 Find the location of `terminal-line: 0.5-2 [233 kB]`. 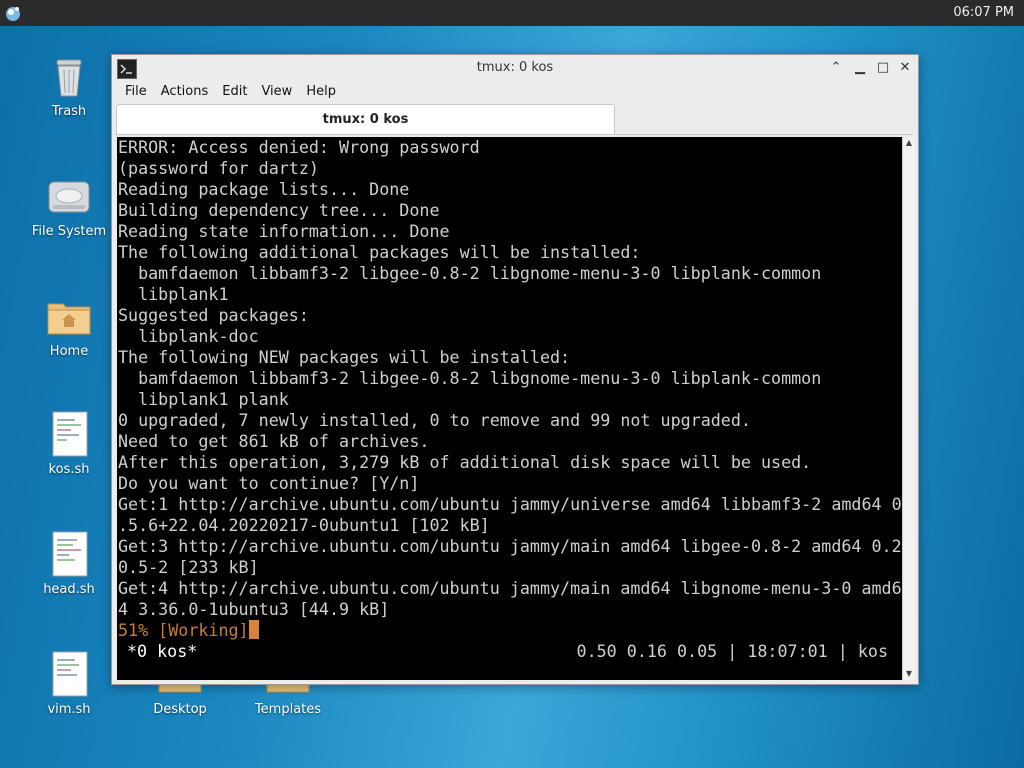

terminal-line: 0.5-2 [233 kB] is located at coordinates (188, 567).